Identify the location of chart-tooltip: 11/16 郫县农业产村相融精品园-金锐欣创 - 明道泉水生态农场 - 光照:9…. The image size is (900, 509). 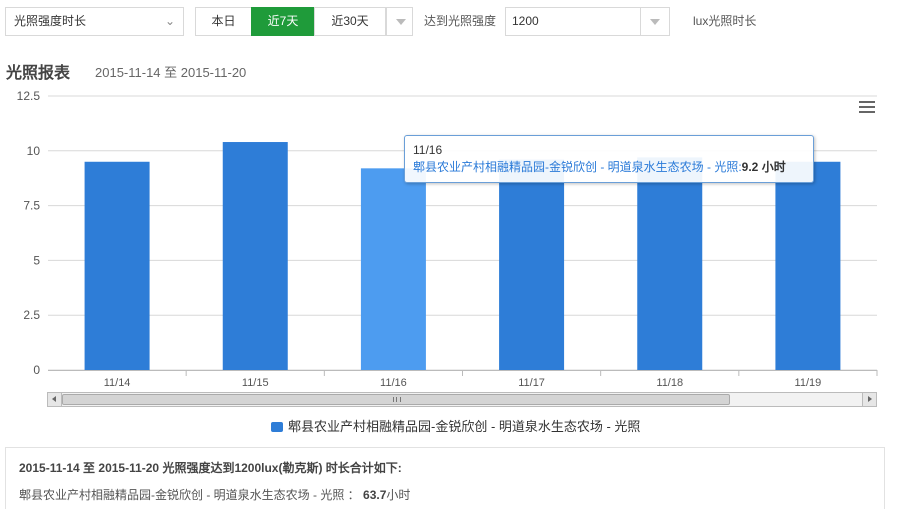
(609, 159).